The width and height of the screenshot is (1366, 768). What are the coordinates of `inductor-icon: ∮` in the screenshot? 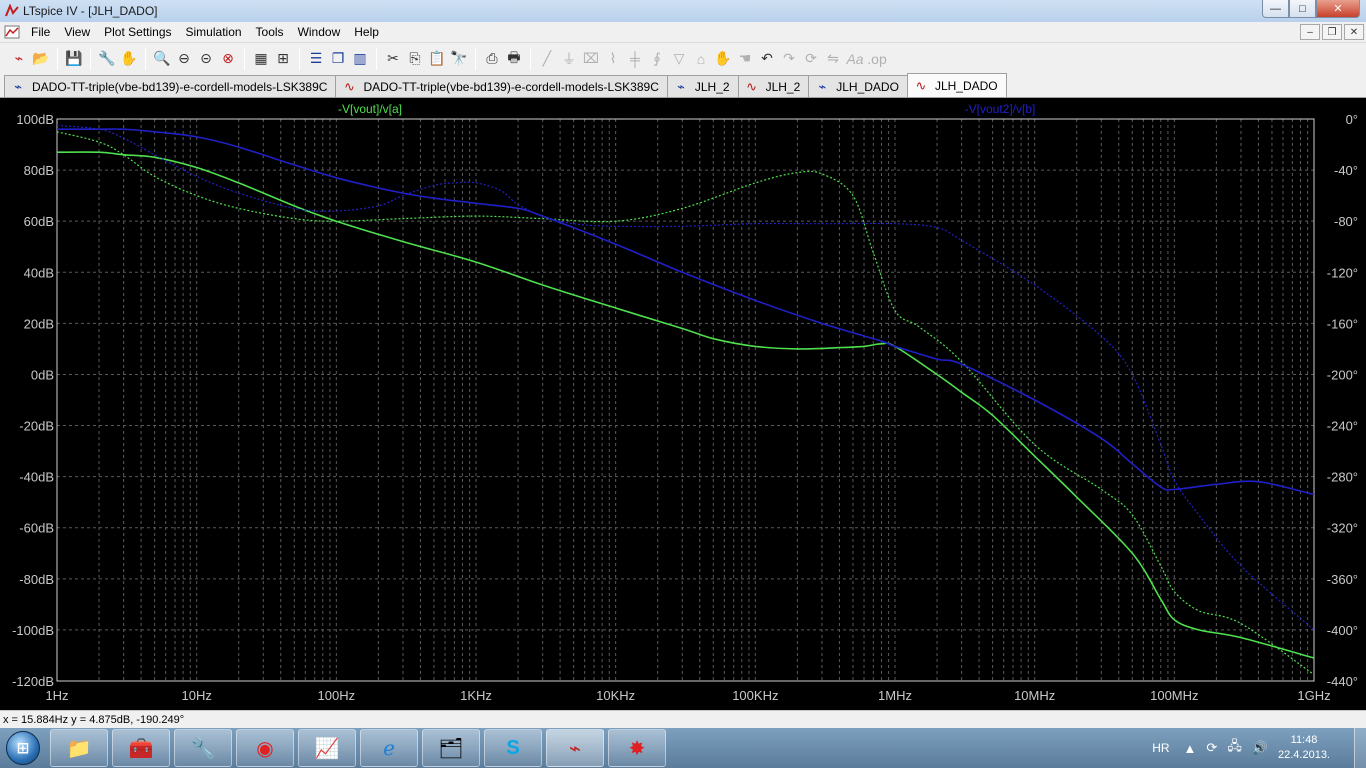 It's located at (657, 59).